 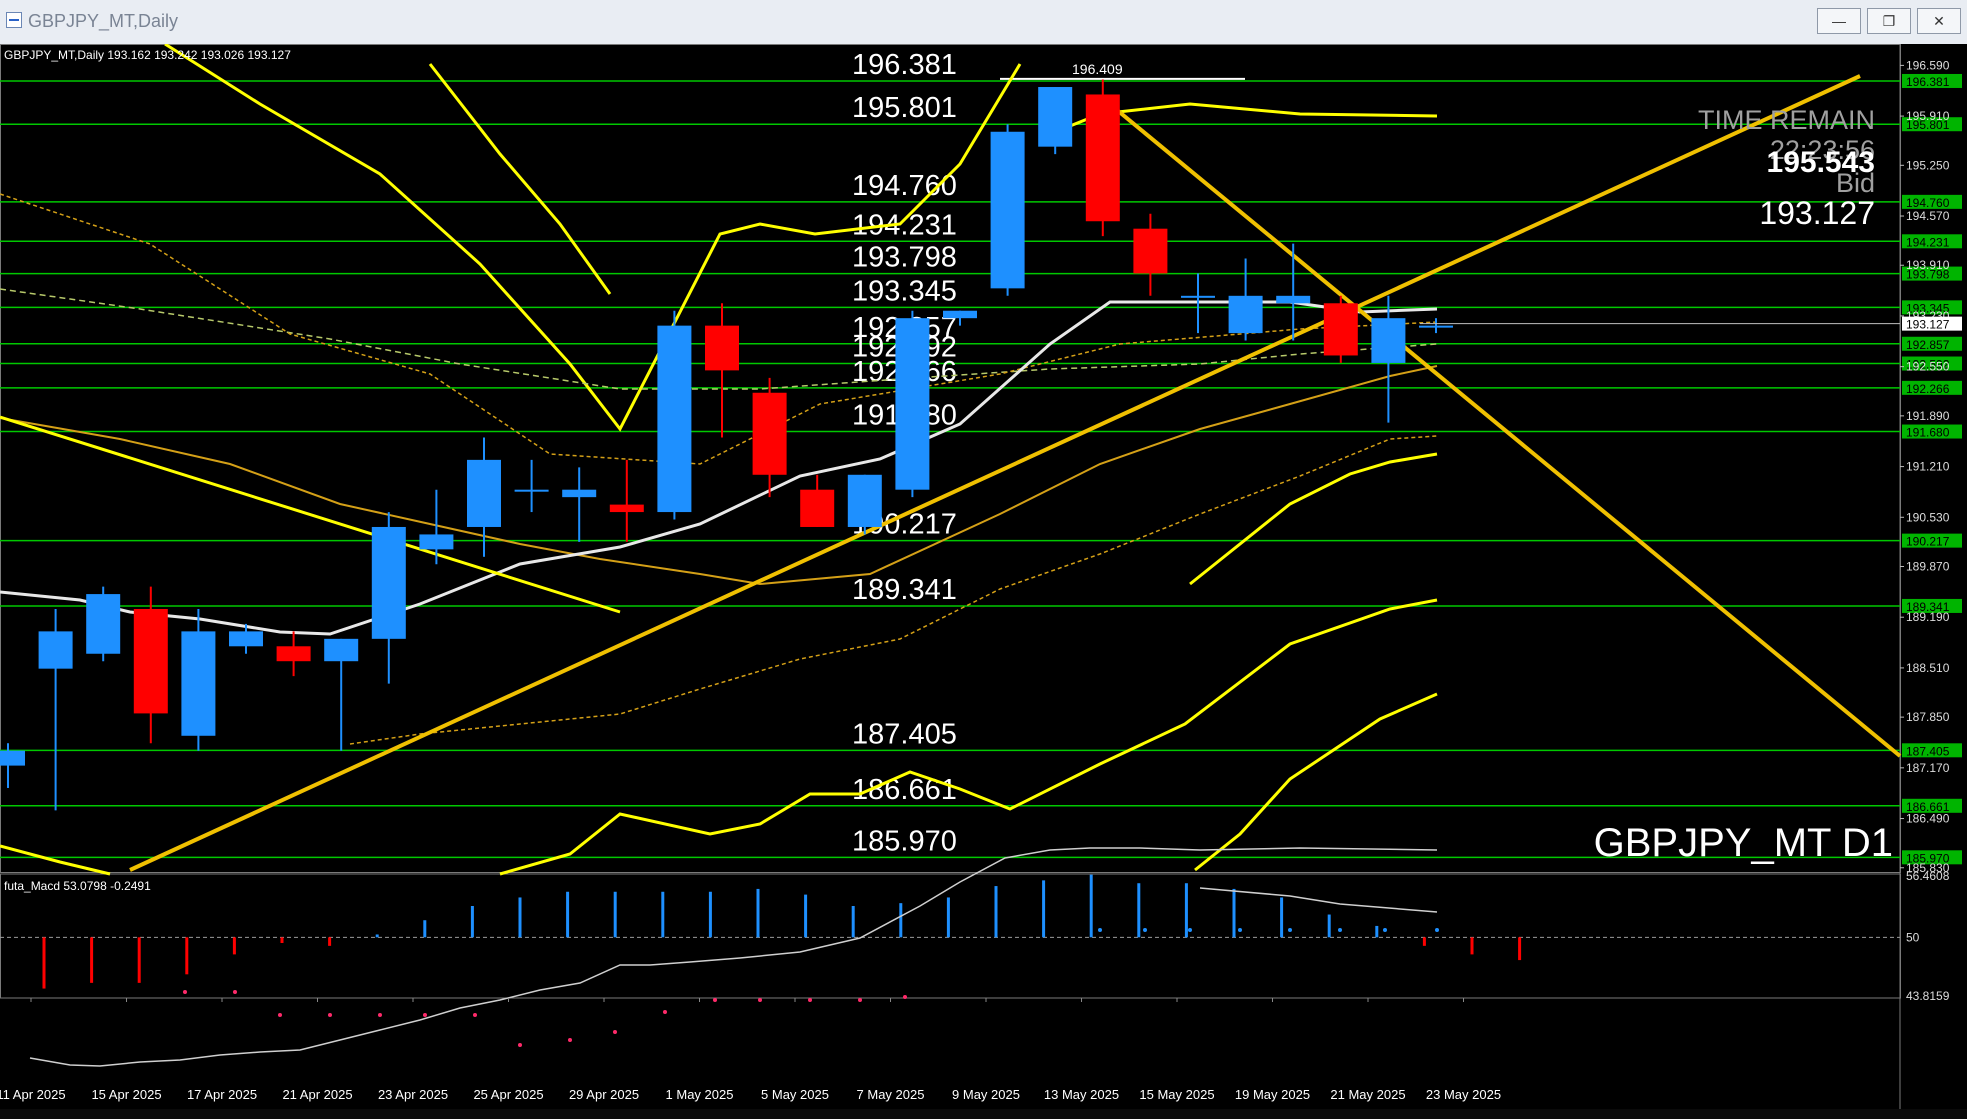 I want to click on level-price-tag-text: 190.217, so click(x=1928, y=542).